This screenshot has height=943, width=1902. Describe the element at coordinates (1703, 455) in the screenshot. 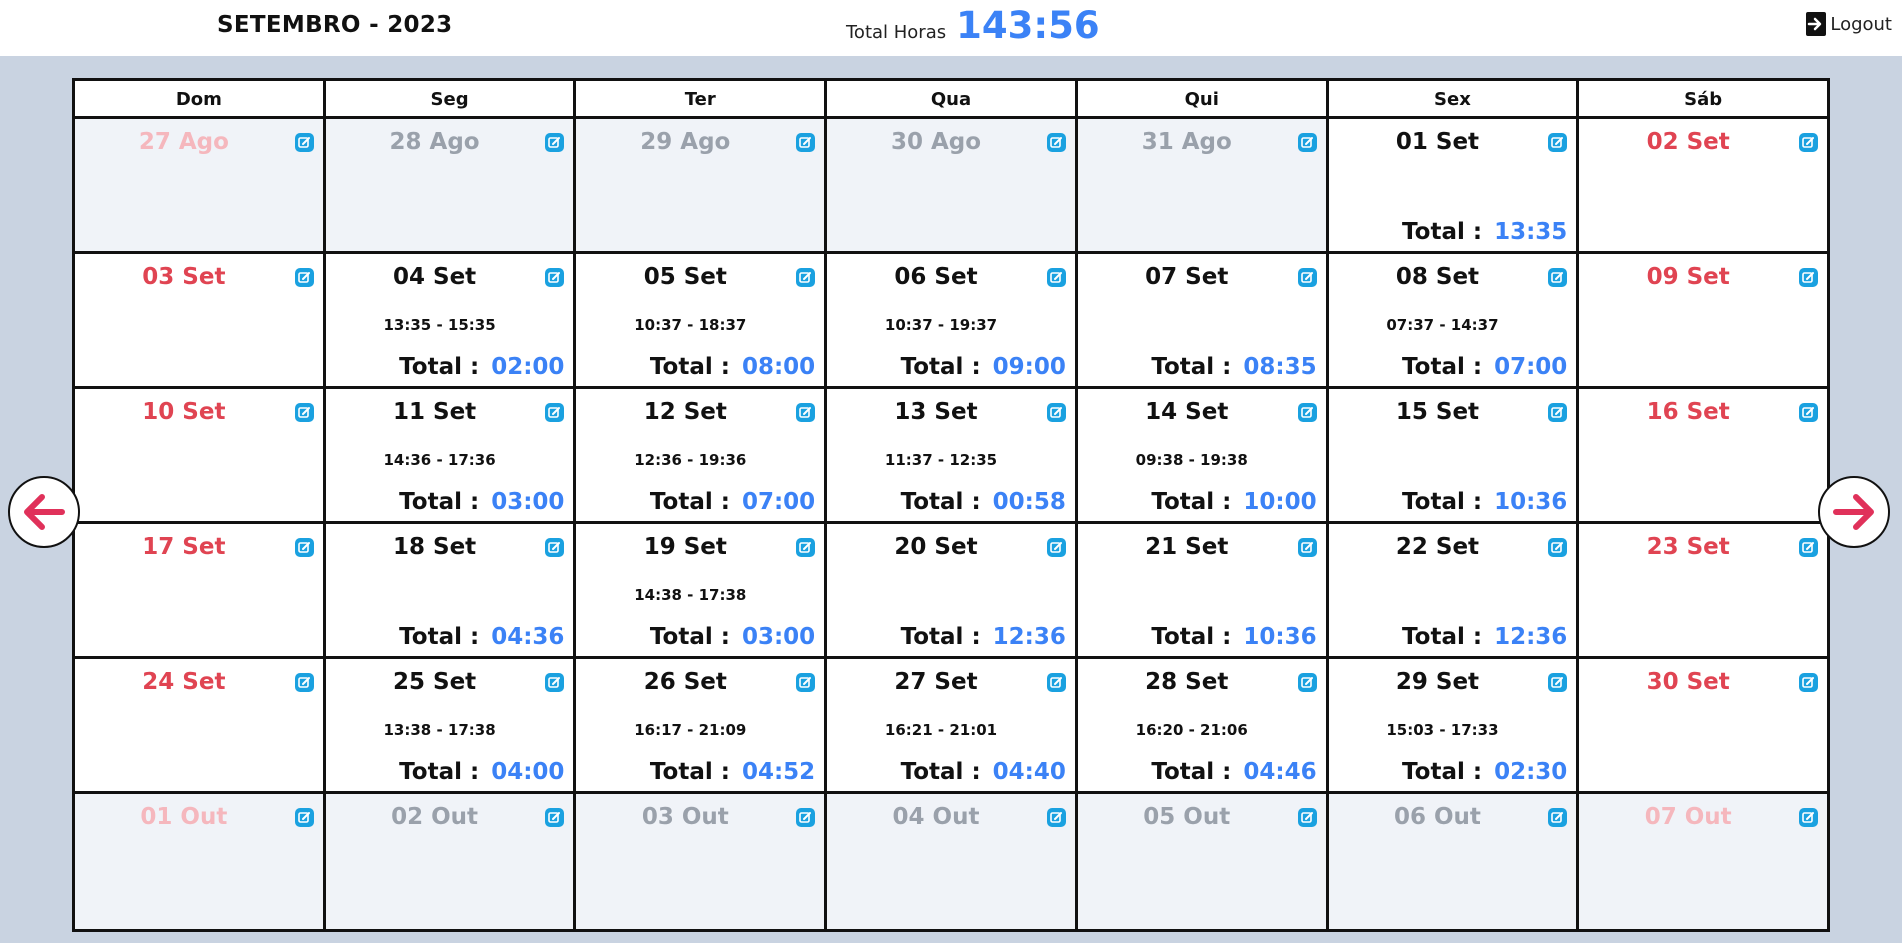

I see `day-cell: 16 Set` at that location.